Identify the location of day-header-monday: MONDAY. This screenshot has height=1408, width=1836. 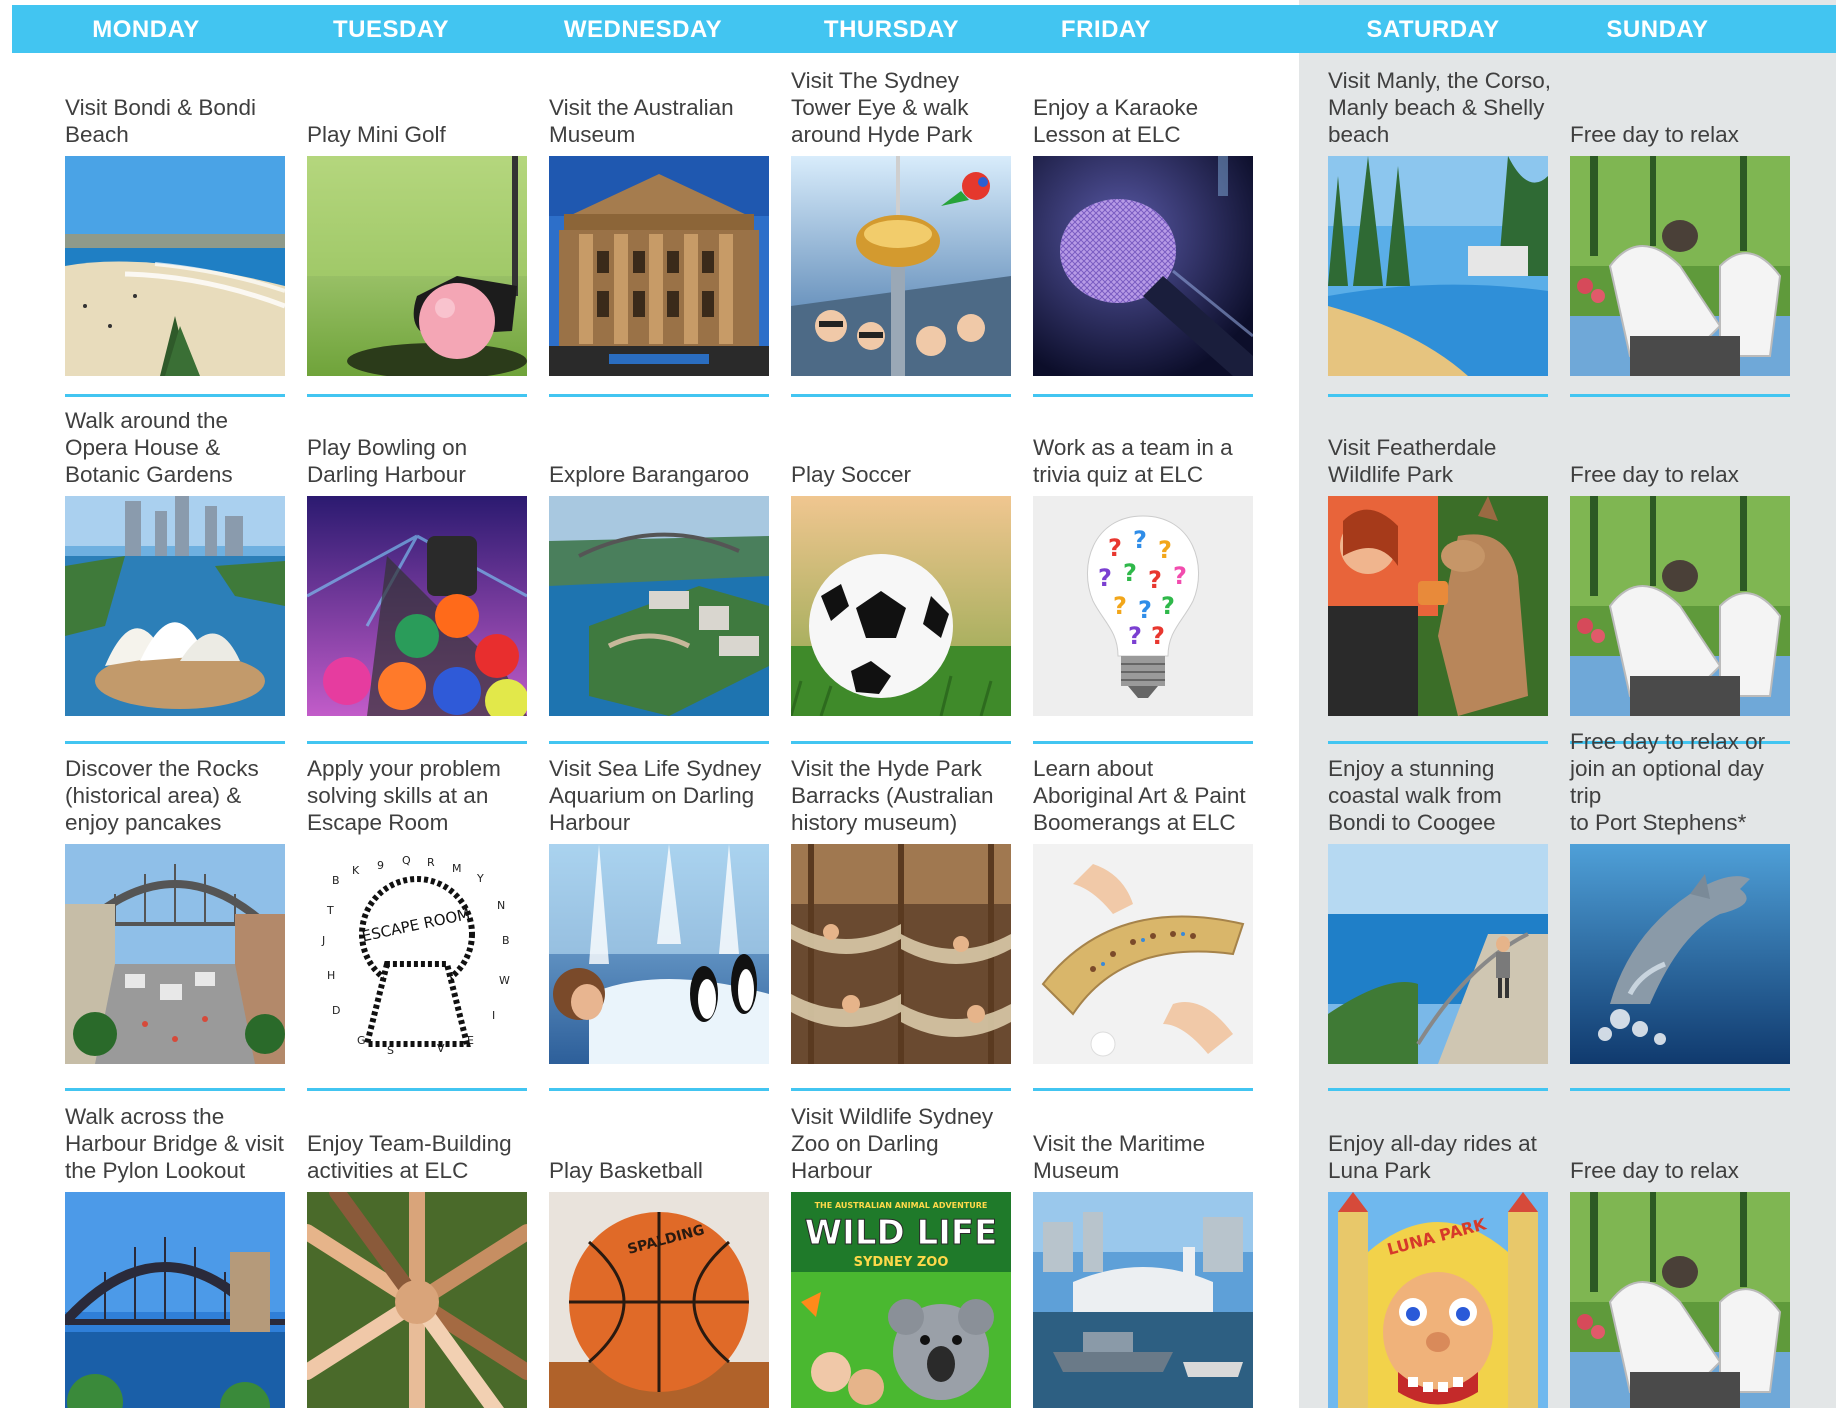
(146, 29).